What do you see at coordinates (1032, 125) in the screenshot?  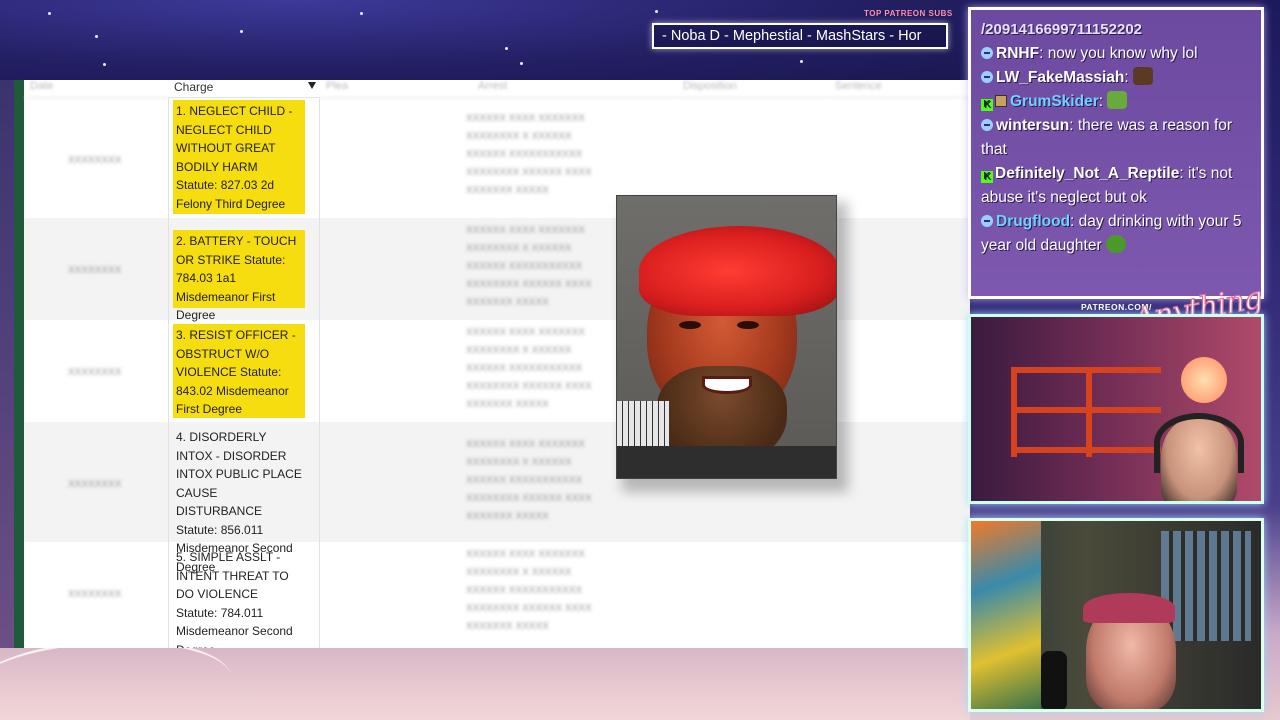 I see `chat-username: wintersun` at bounding box center [1032, 125].